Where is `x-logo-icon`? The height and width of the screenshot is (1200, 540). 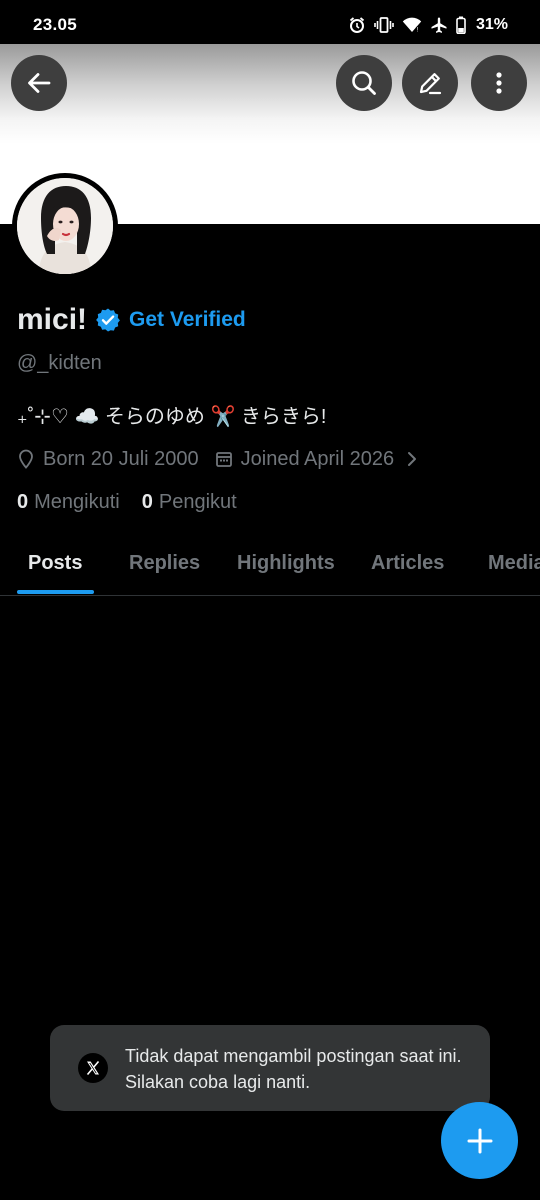 x-logo-icon is located at coordinates (93, 1068).